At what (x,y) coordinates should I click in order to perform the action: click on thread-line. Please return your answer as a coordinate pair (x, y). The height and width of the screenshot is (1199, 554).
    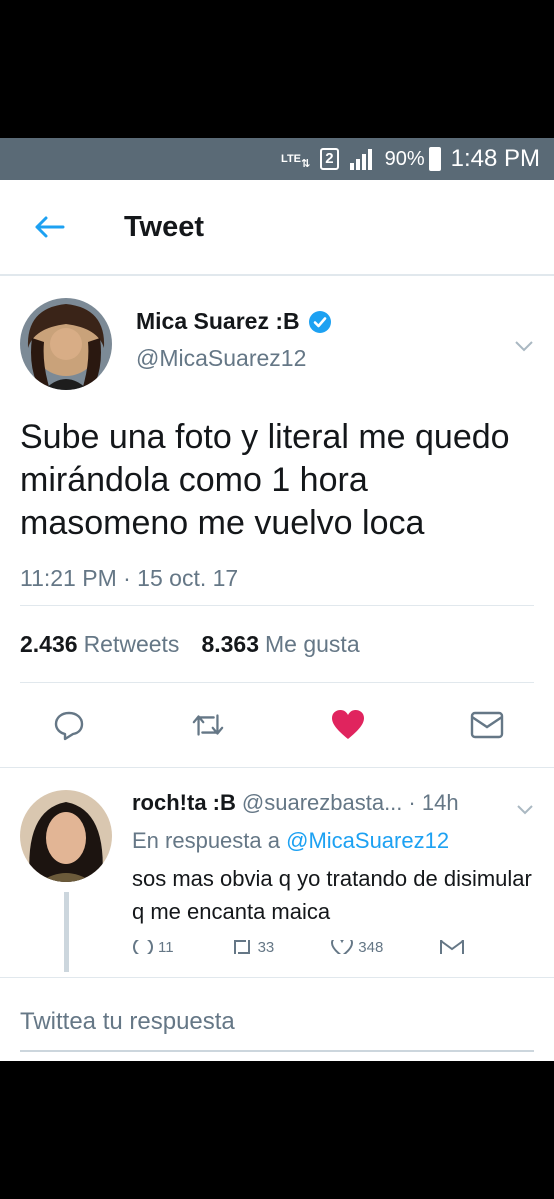
    Looking at the image, I should click on (66, 932).